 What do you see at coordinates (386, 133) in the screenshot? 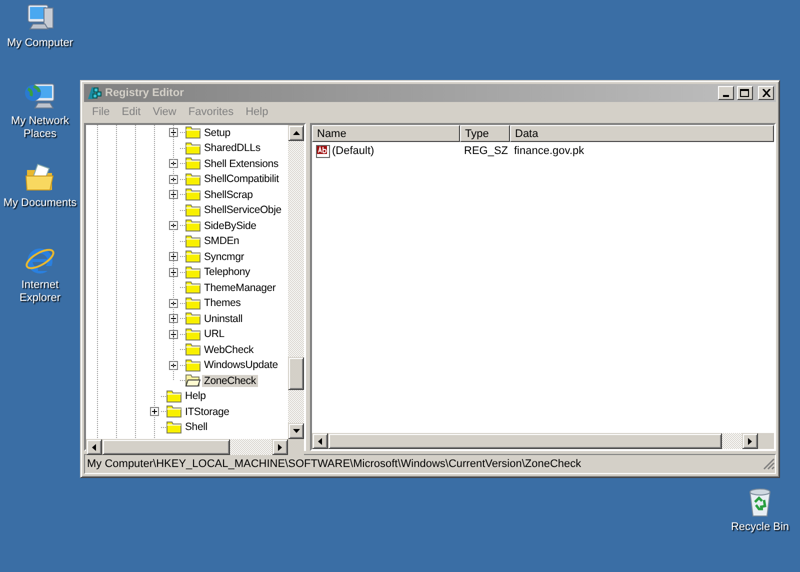
I see `column-header: Name` at bounding box center [386, 133].